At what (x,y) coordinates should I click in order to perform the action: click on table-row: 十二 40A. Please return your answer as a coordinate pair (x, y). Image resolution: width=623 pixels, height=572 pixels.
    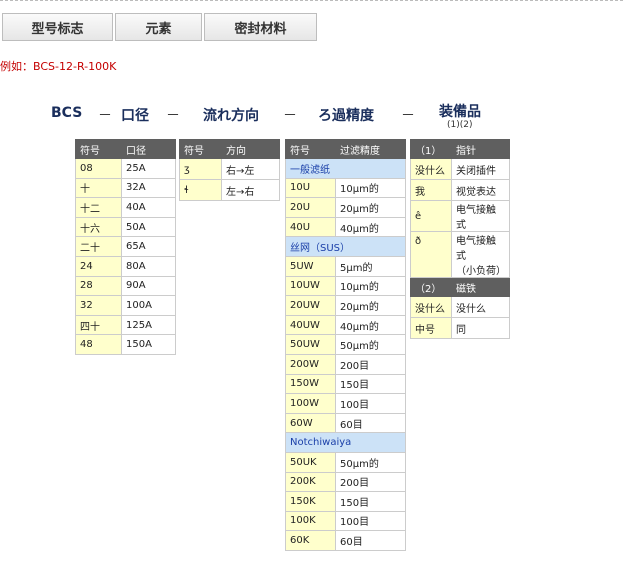
    Looking at the image, I should click on (125, 207).